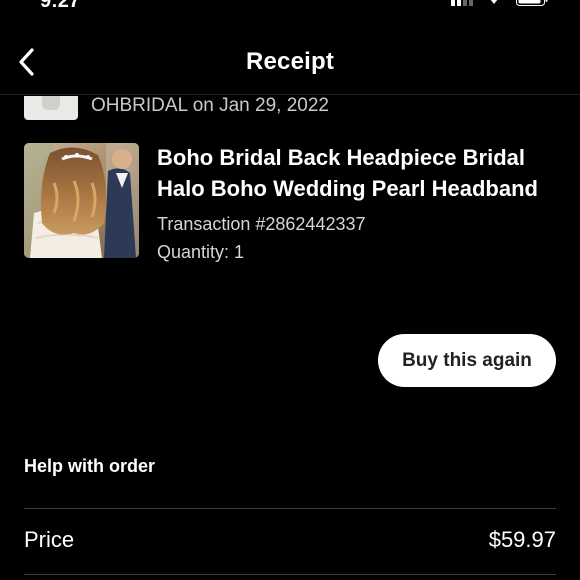 This screenshot has height=580, width=580. I want to click on navigation-bar: Receipt, so click(290, 62).